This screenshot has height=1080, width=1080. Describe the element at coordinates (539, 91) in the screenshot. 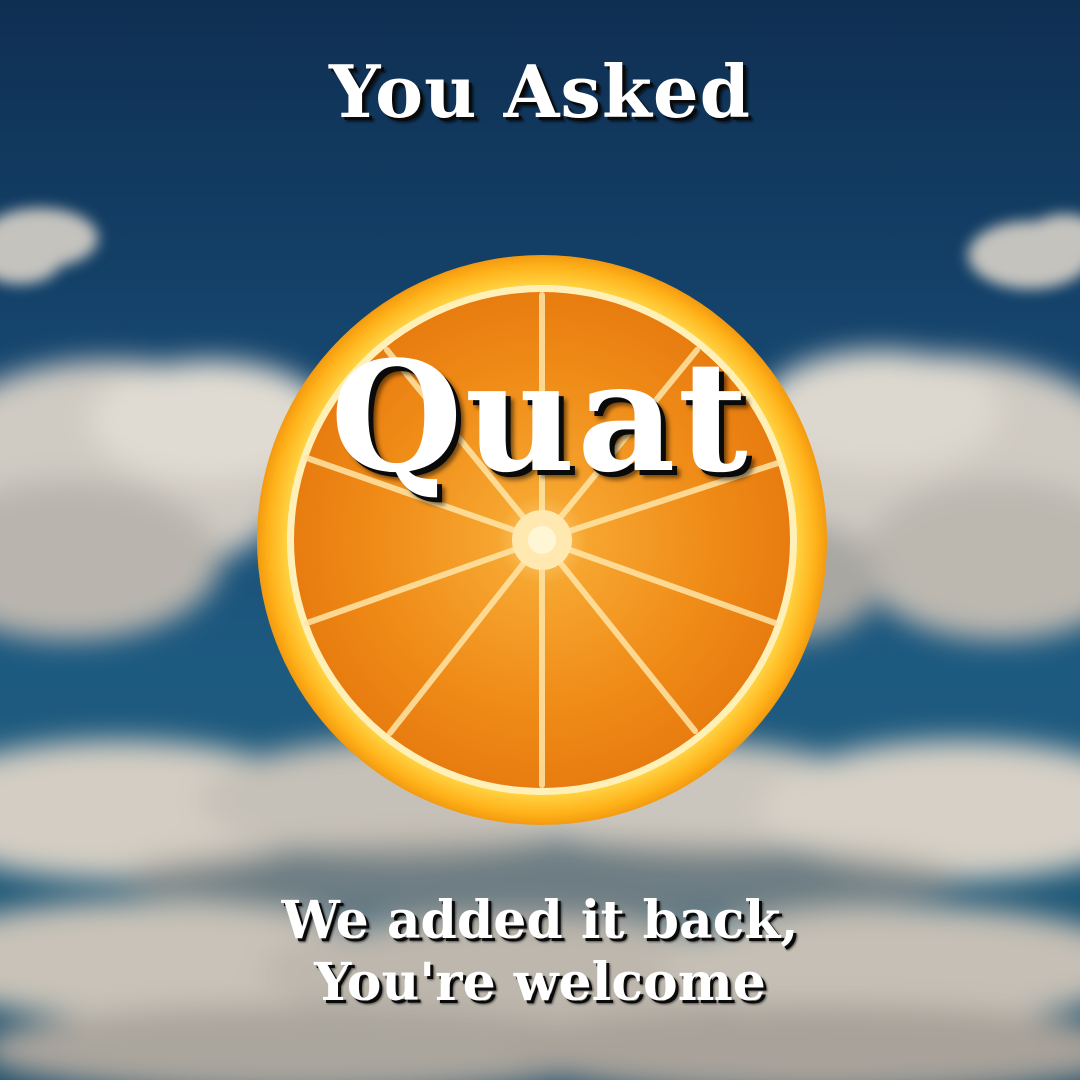

I see `heading-you-asked: You Asked` at that location.